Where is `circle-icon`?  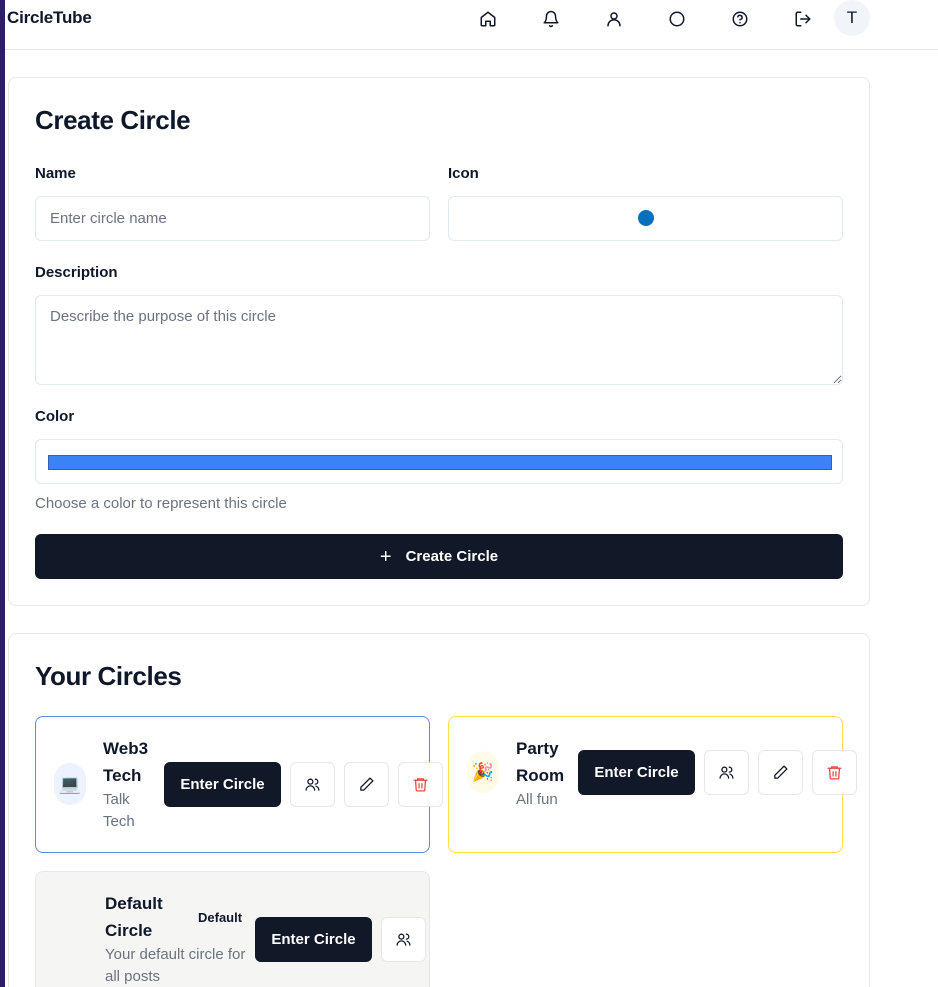
circle-icon is located at coordinates (677, 19).